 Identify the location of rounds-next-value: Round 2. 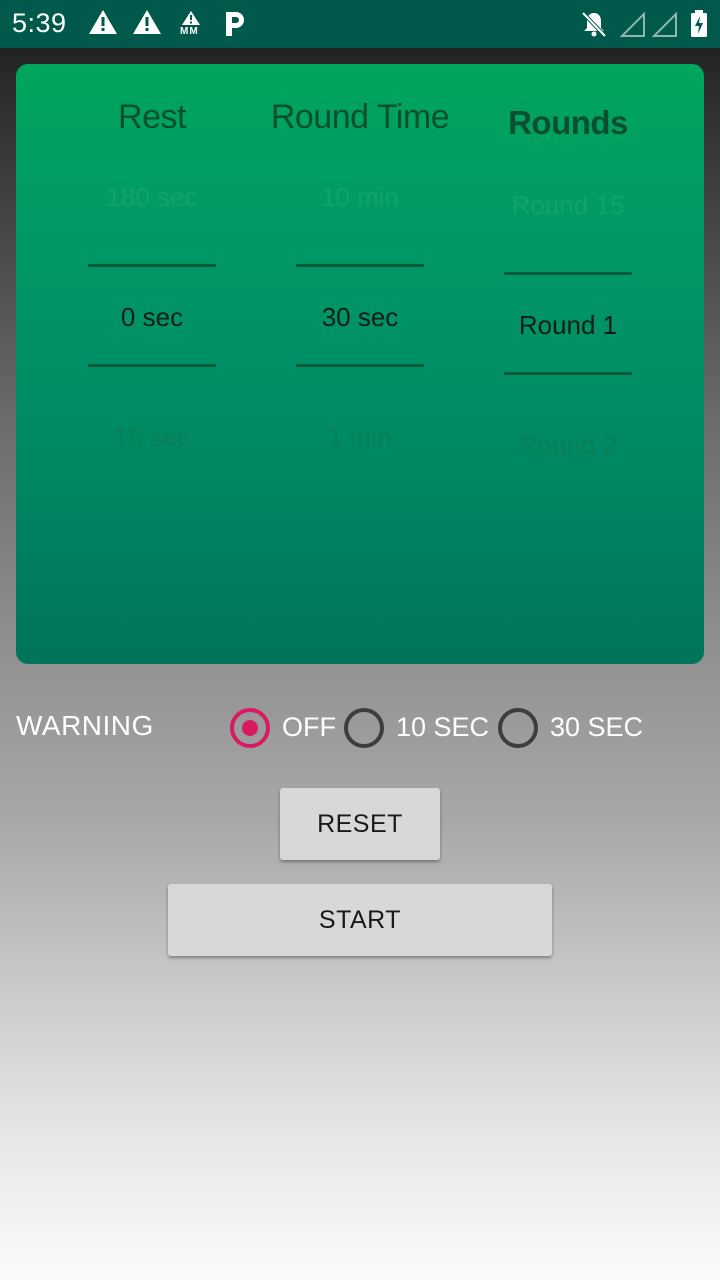
(568, 445).